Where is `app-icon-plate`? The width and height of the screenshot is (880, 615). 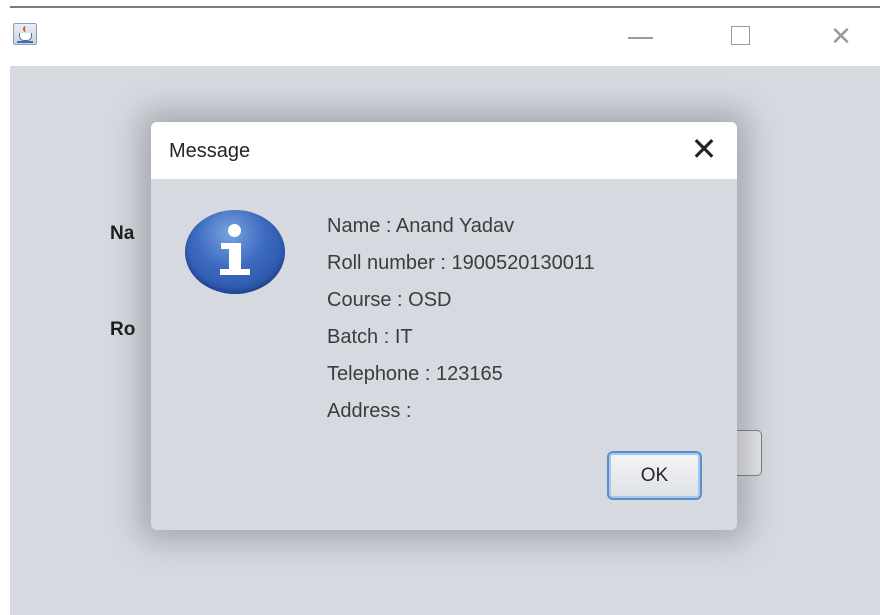 app-icon-plate is located at coordinates (25, 42).